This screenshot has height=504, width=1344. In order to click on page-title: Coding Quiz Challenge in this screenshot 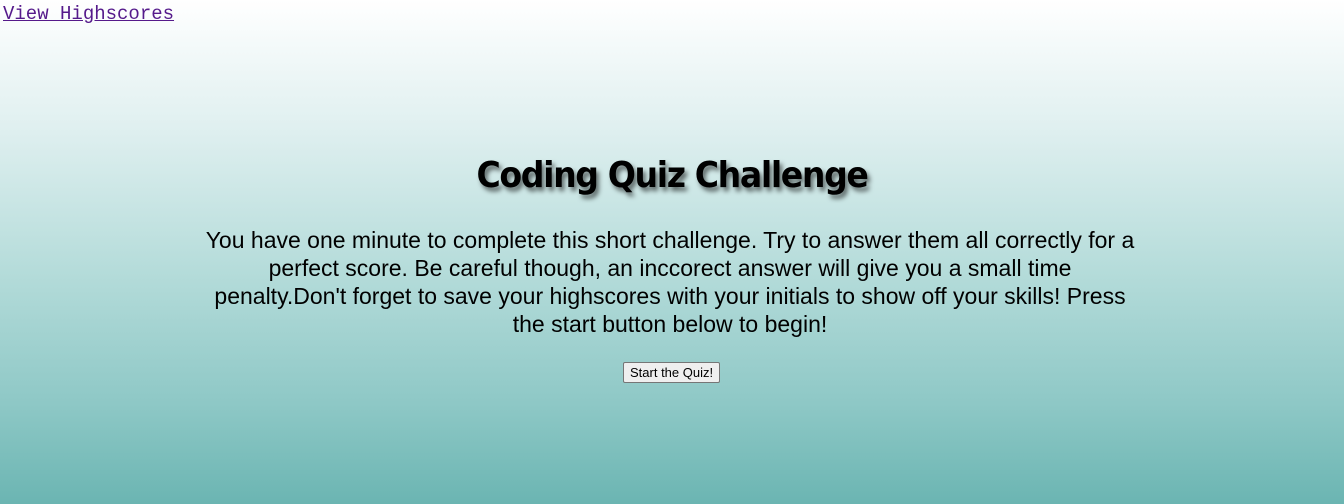, I will do `click(672, 175)`.